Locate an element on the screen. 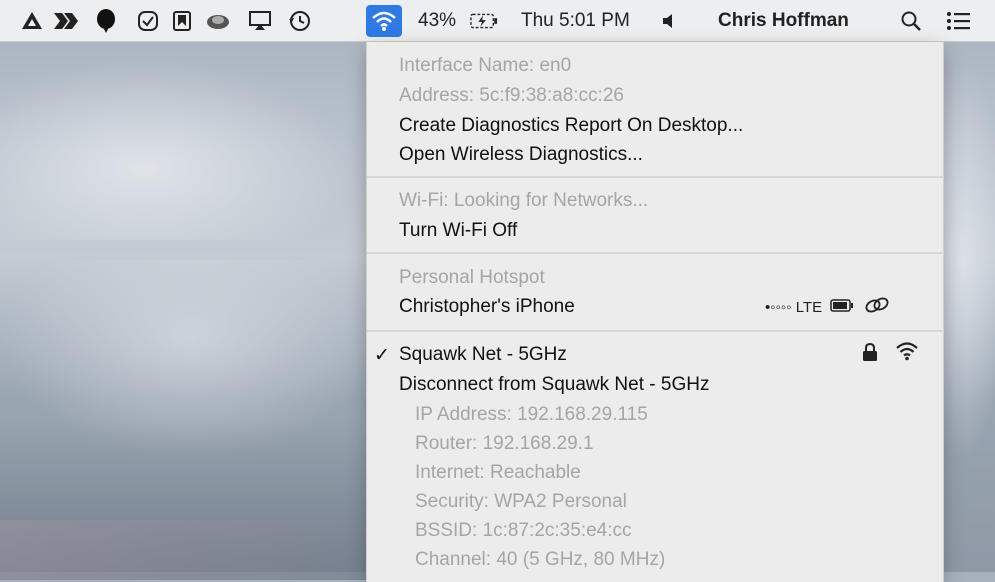 This screenshot has width=995, height=582. google-drive-icon is located at coordinates (32, 21).